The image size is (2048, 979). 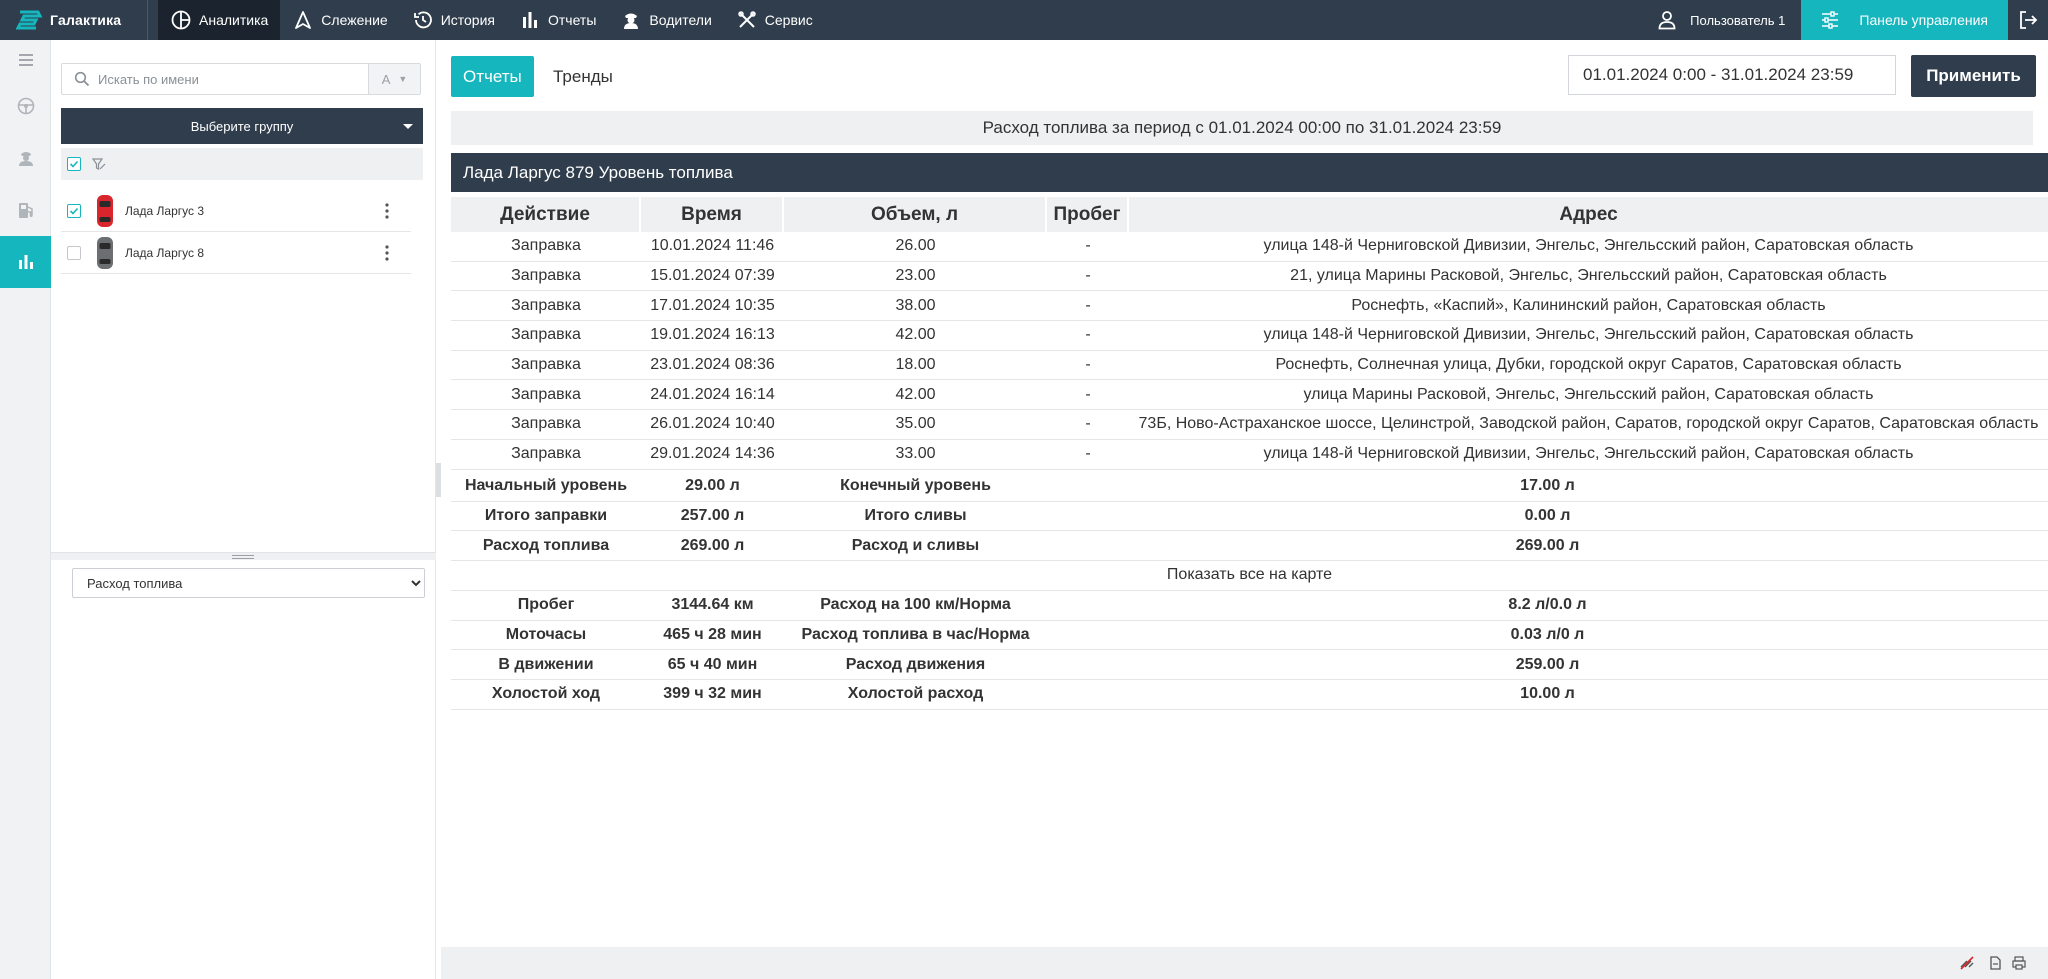 I want to click on report-type-select: Расход топлива, so click(x=248, y=583).